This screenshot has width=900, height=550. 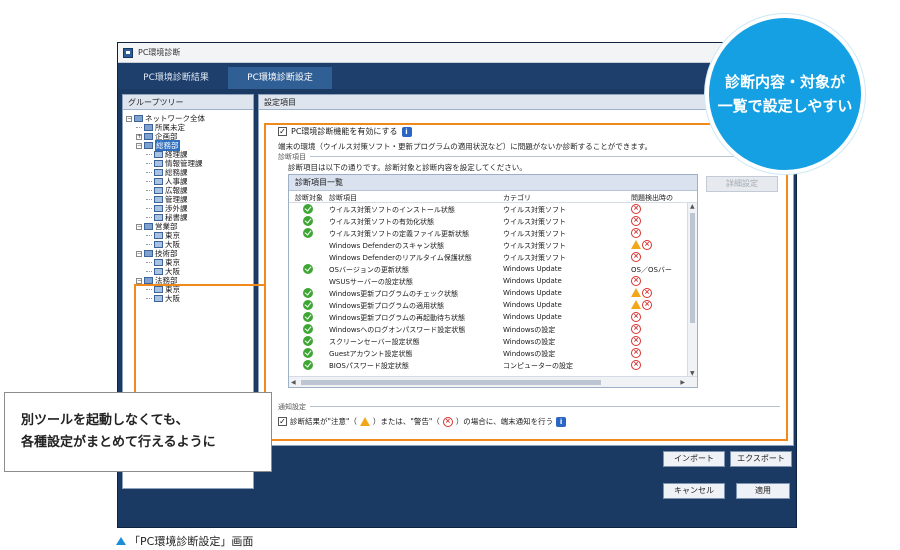 What do you see at coordinates (493, 341) in the screenshot?
I see `table-row: スクリーンセーバー設定状態 Windowsの設定 ×` at bounding box center [493, 341].